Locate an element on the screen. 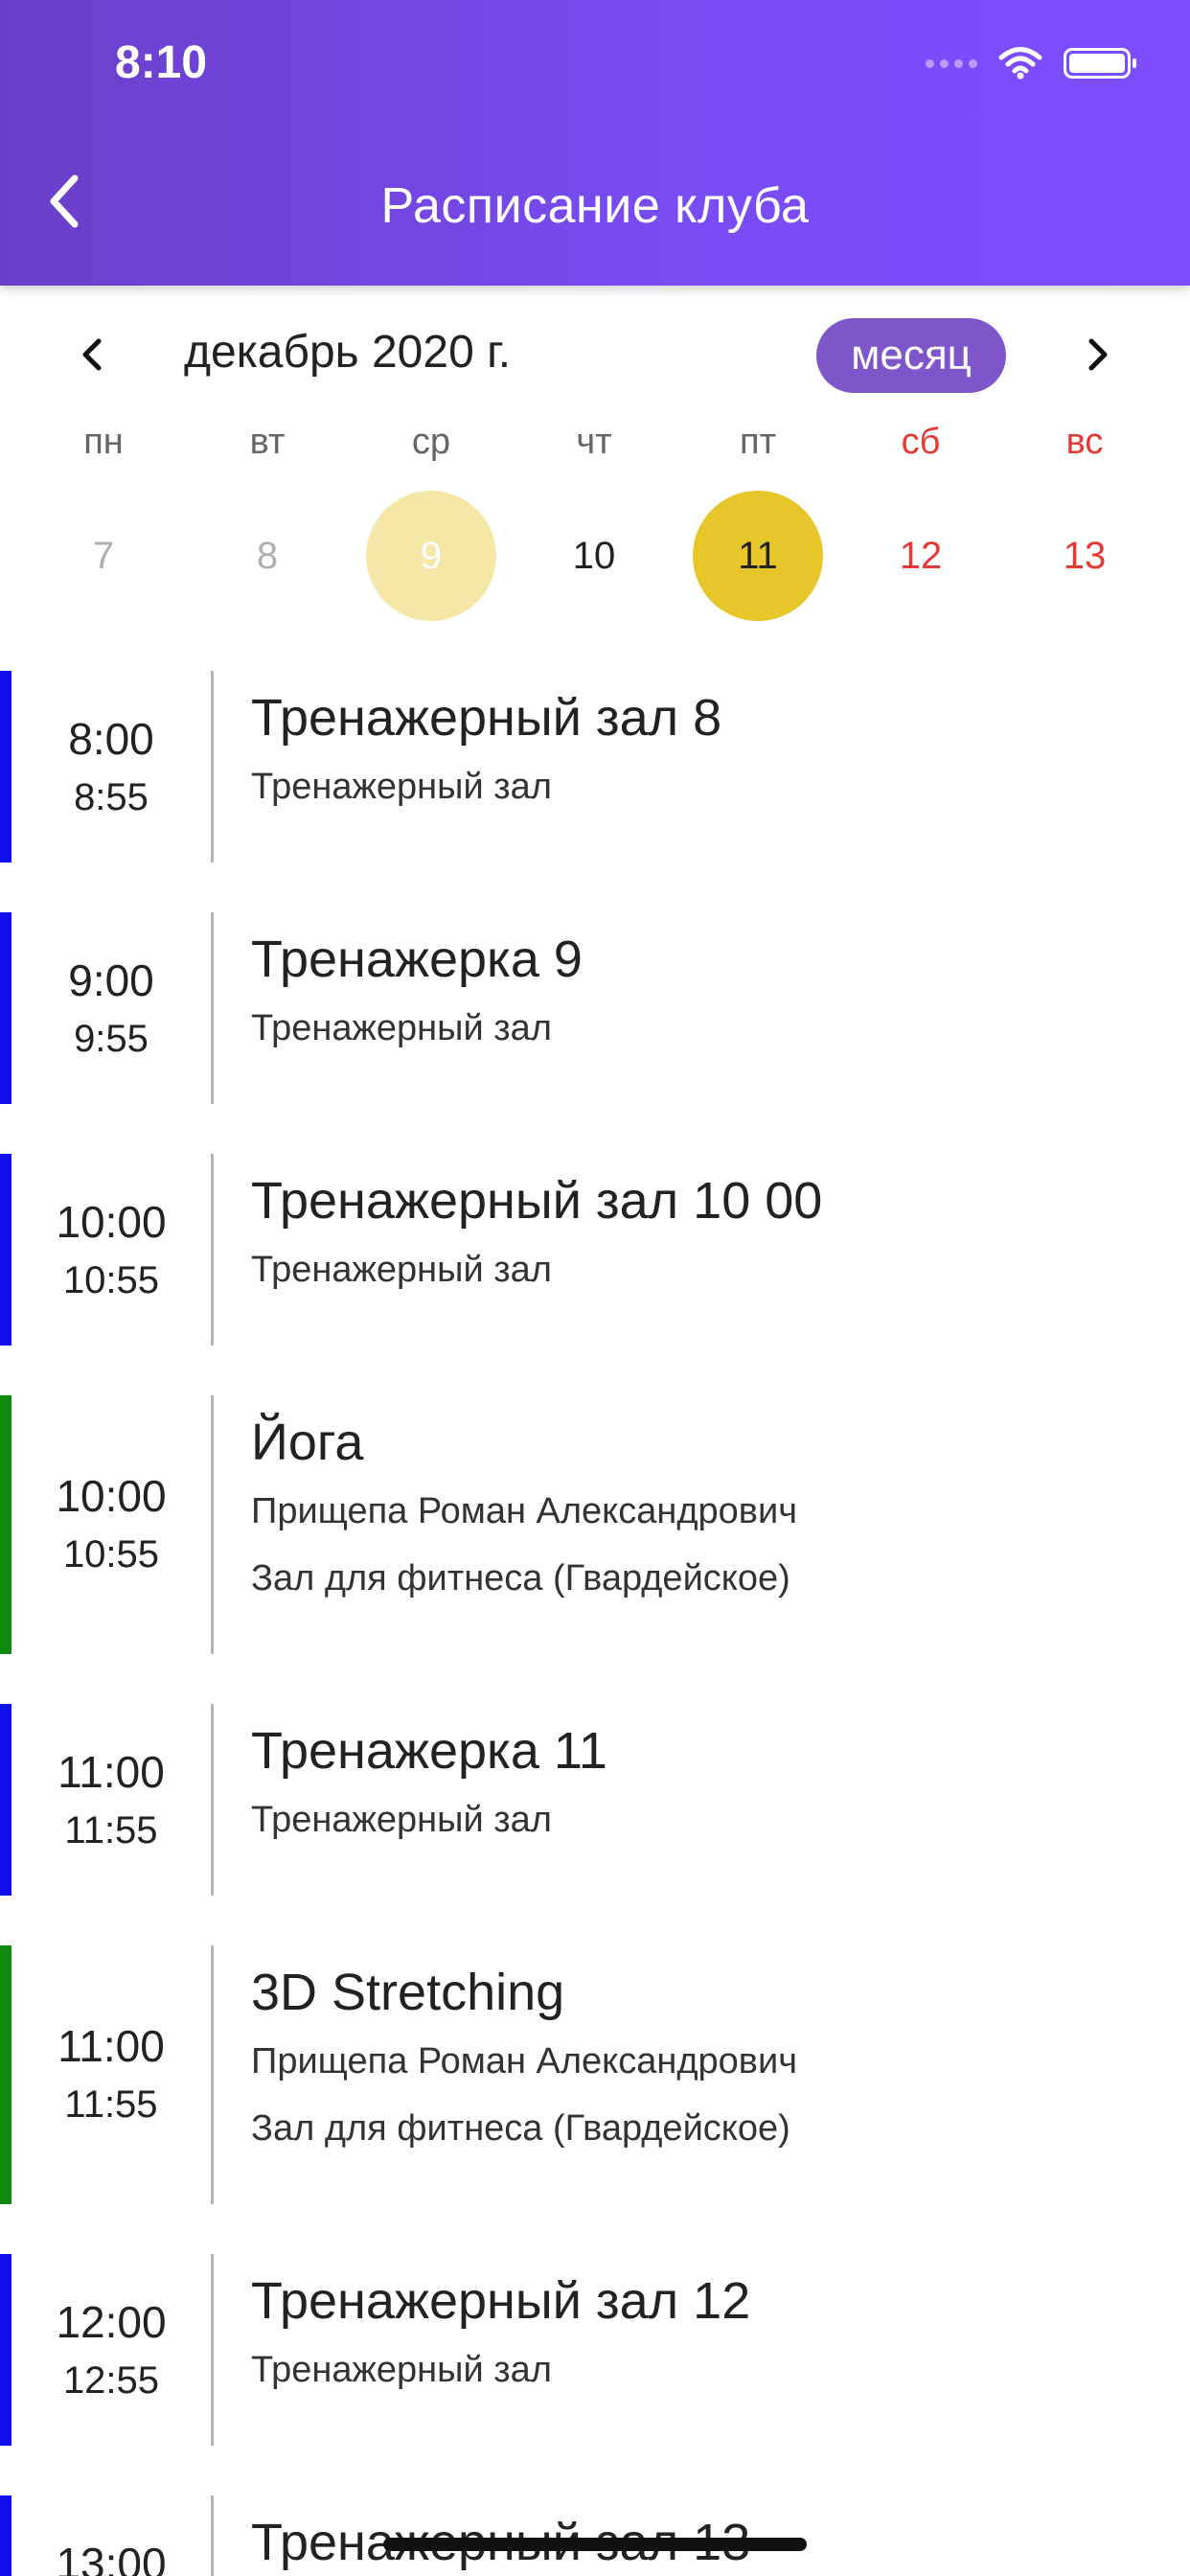 The image size is (1190, 2576). prev-month-button is located at coordinates (92, 354).